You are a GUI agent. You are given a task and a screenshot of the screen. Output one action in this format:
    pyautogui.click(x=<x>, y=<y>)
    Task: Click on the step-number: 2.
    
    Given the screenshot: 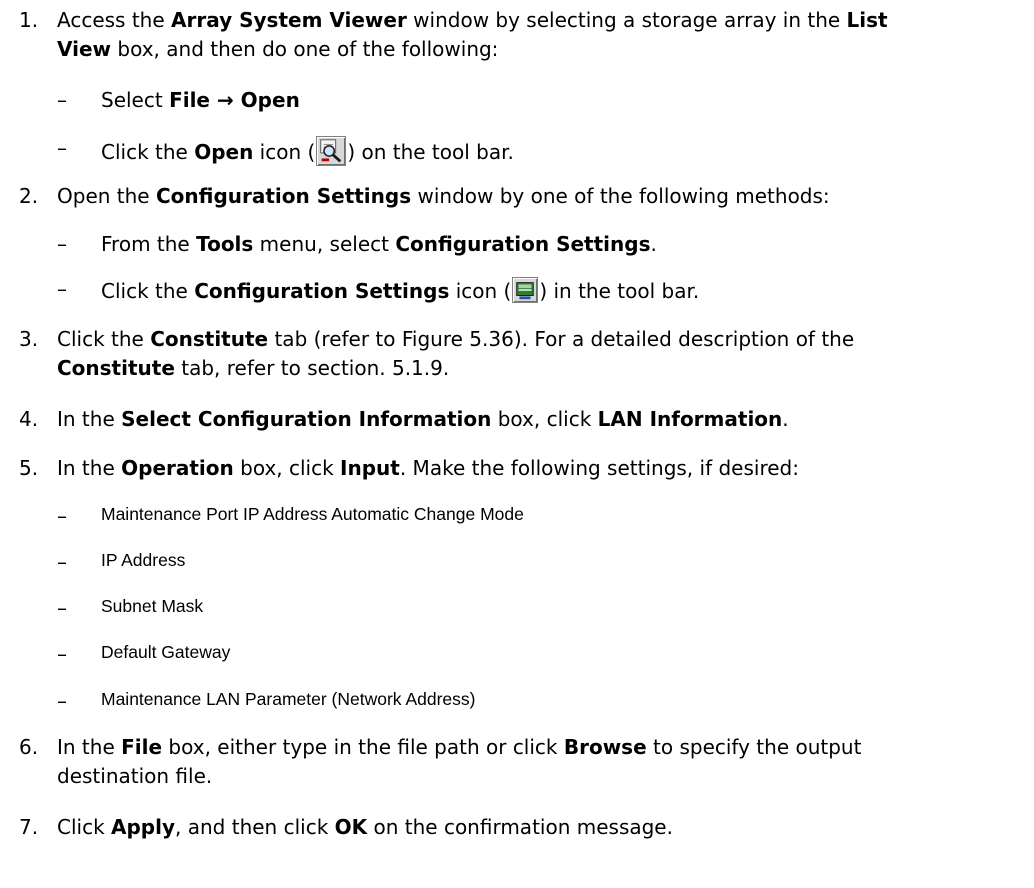 What is the action you would take?
    pyautogui.click(x=29, y=196)
    